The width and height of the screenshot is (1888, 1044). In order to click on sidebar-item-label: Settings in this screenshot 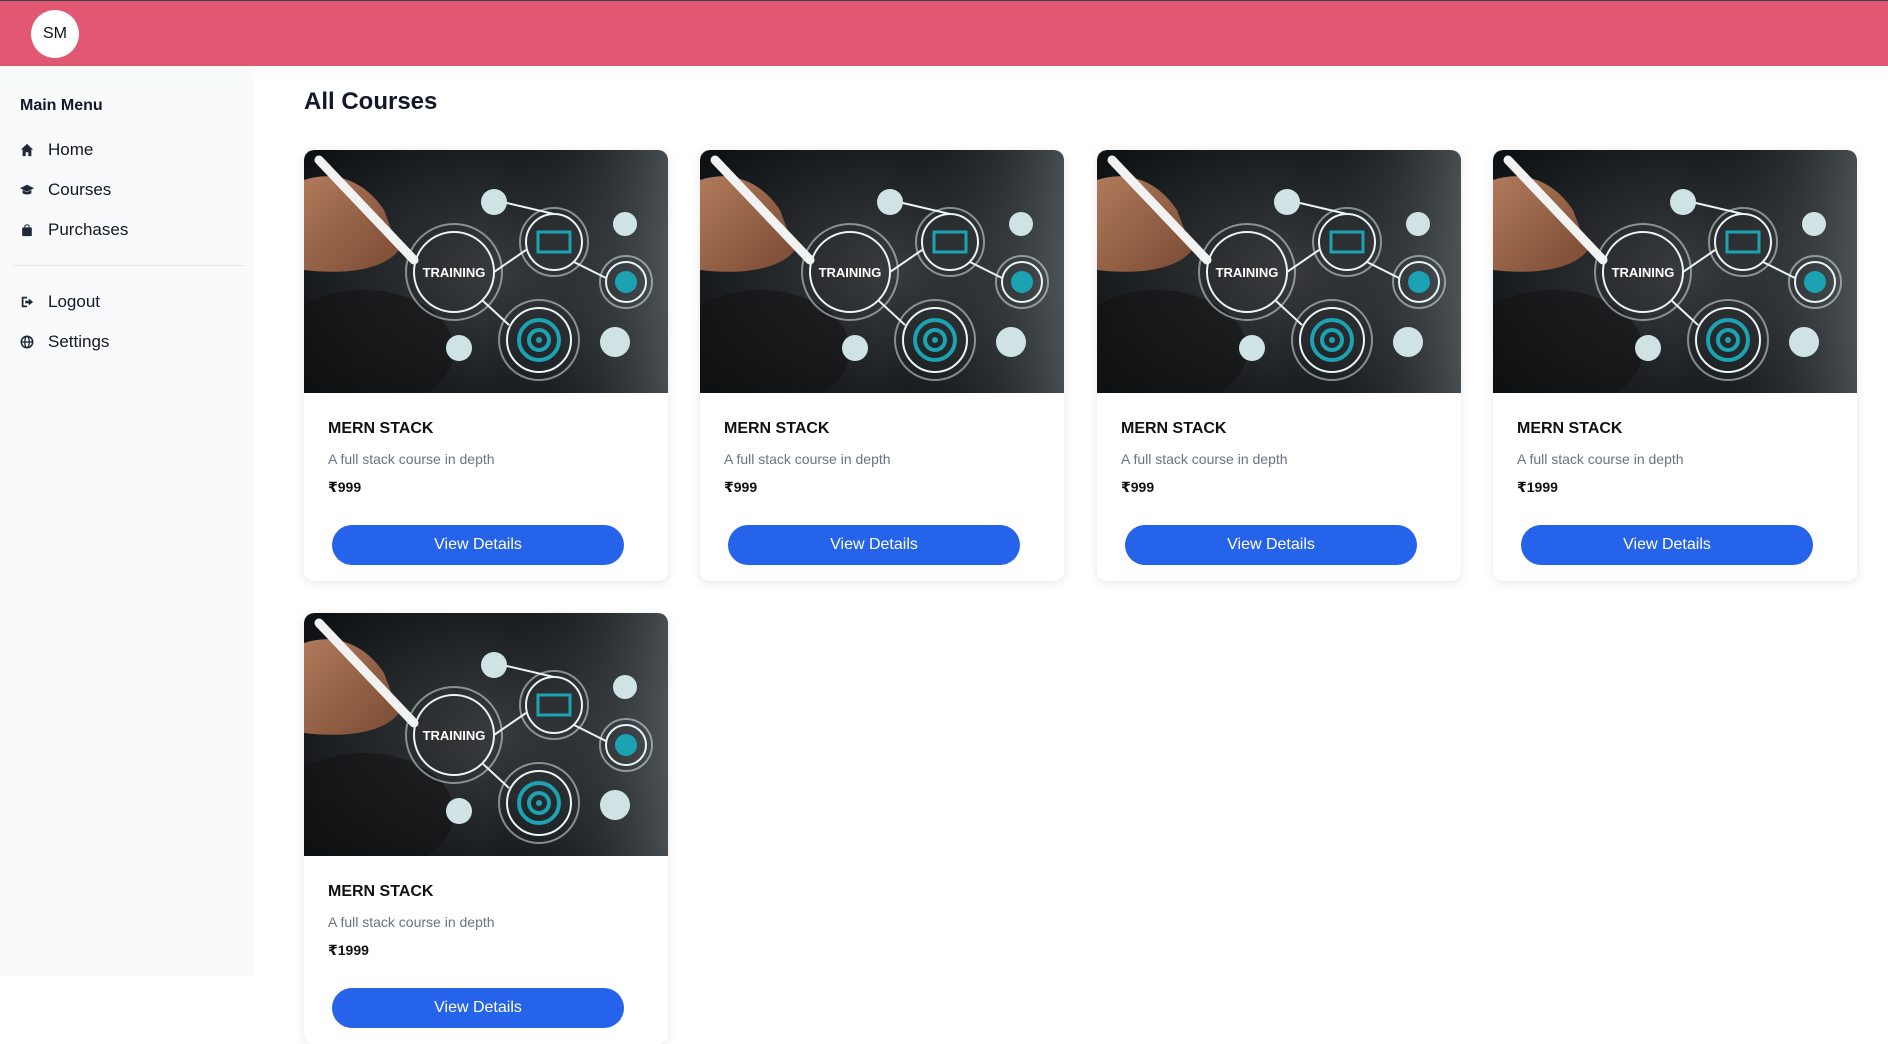, I will do `click(79, 341)`.